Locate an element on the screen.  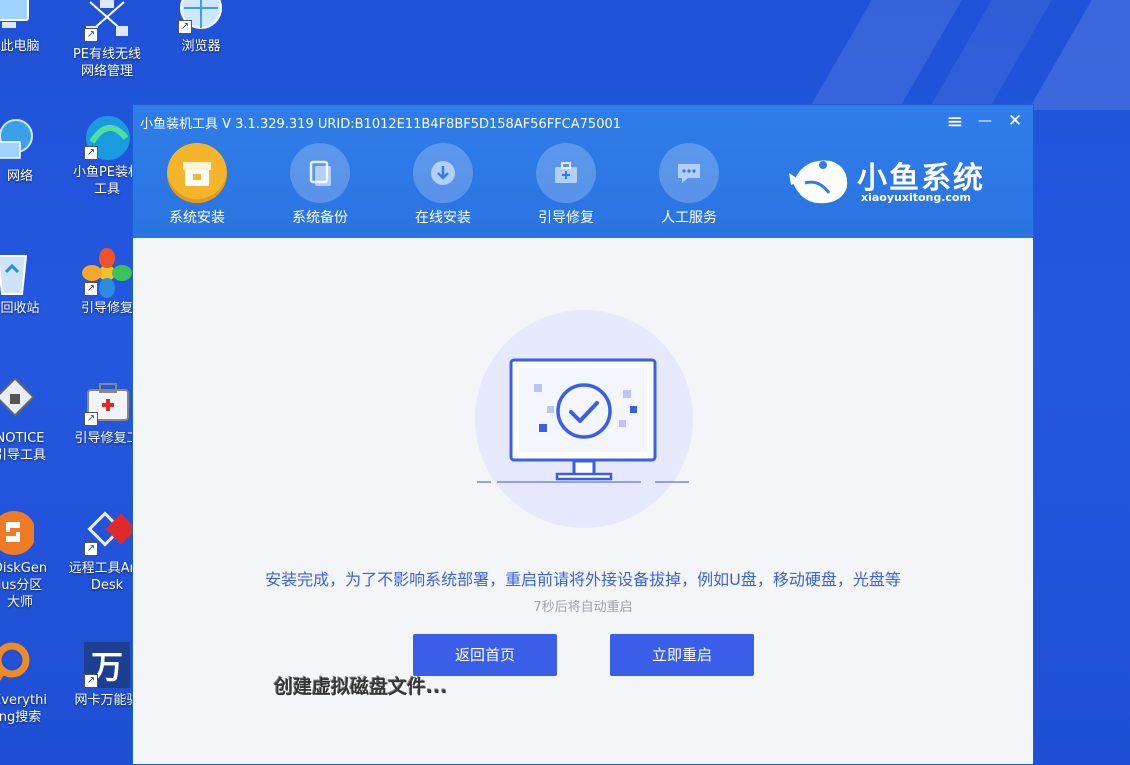
desktop-icon-everything: Everything搜索 is located at coordinates (24, 683).